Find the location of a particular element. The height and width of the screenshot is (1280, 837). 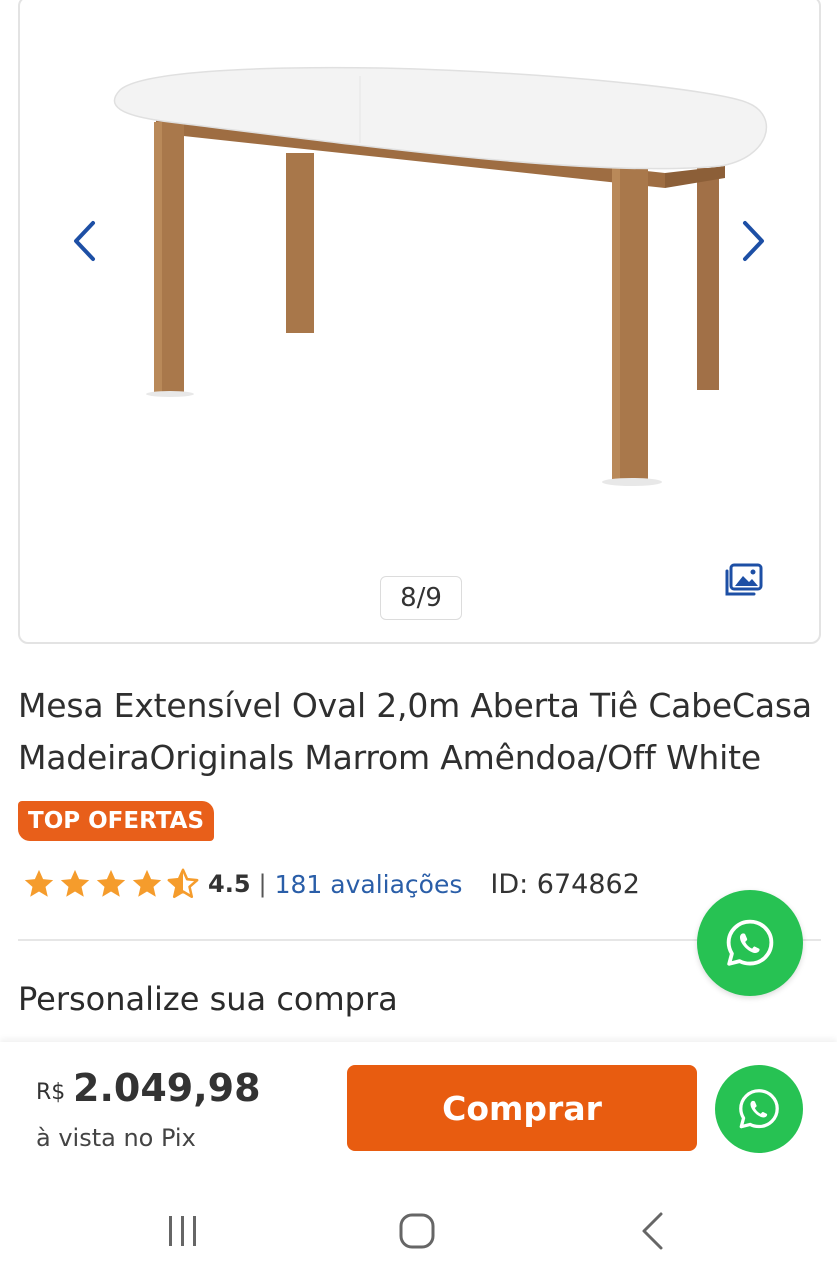

recent-apps-icon is located at coordinates (182, 1231).